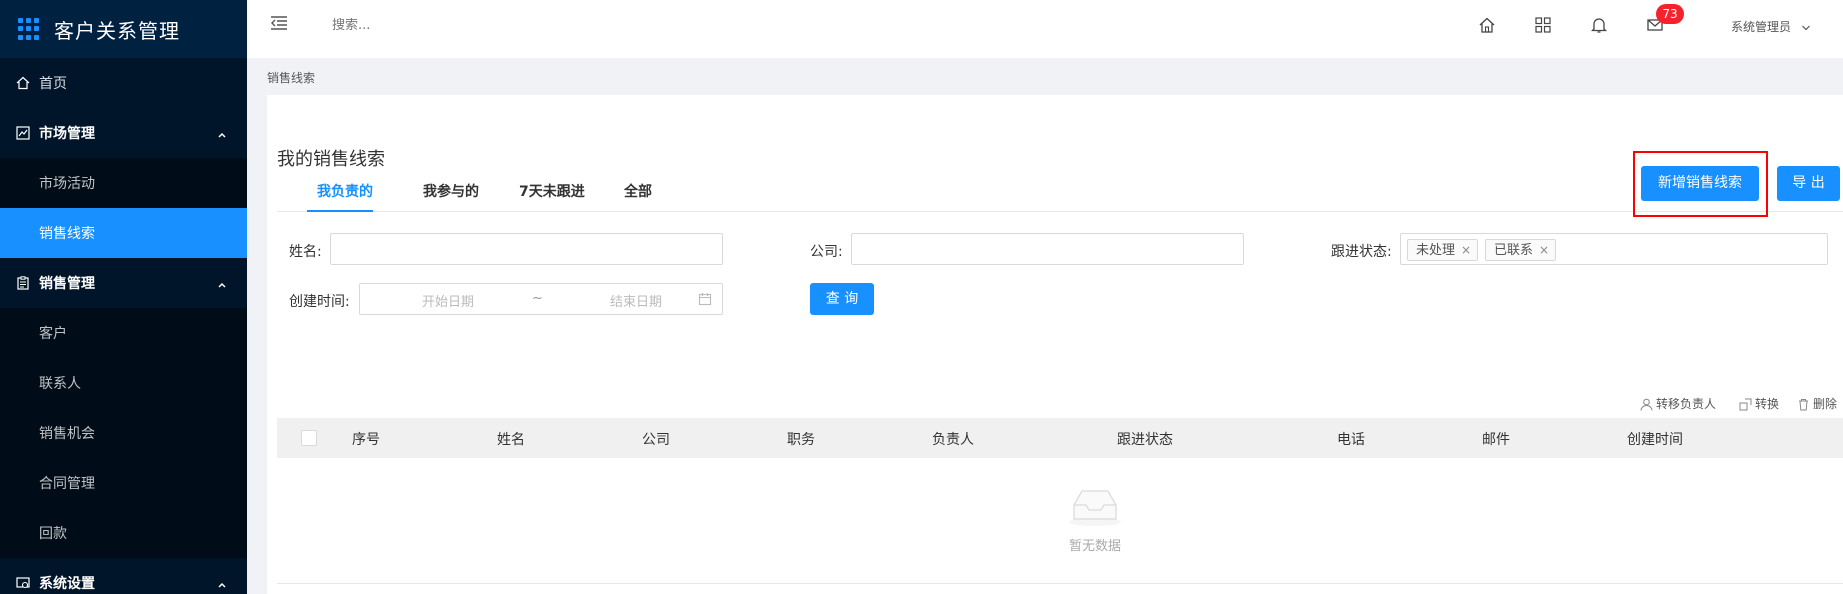  I want to click on menu-fold-icon, so click(279, 25).